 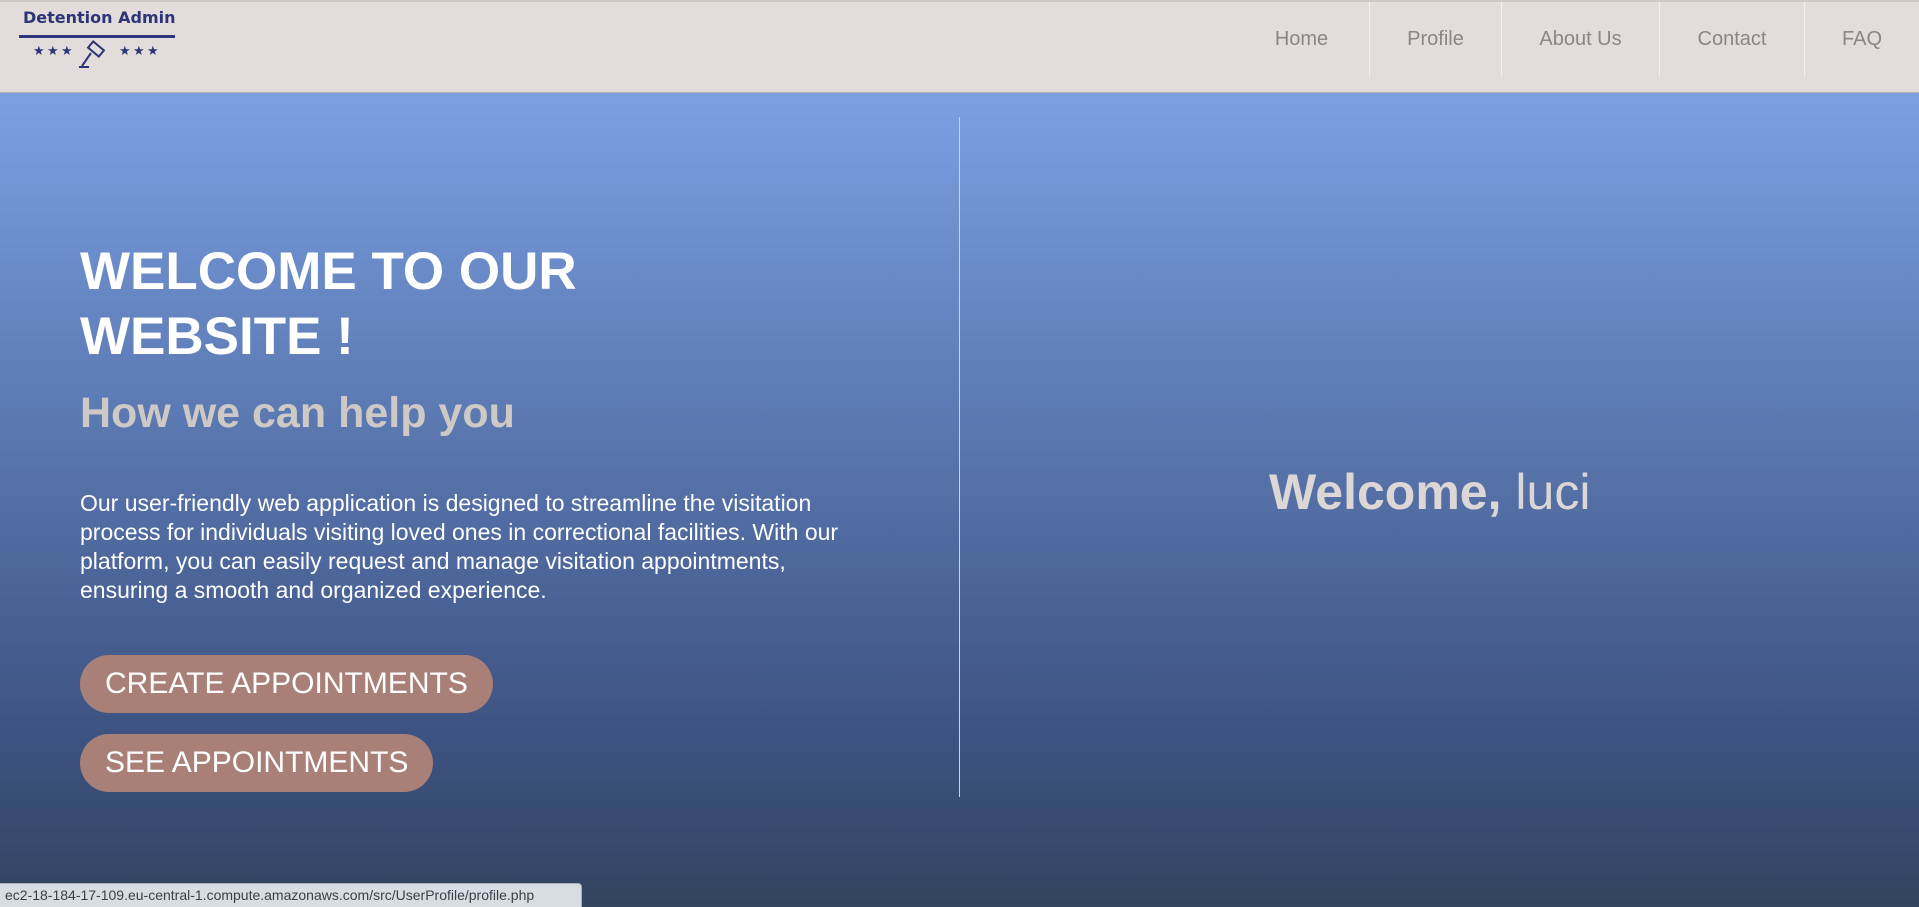 I want to click on gavel-icon: ★ ★ ★ ★ ★ ★, so click(x=97, y=51).